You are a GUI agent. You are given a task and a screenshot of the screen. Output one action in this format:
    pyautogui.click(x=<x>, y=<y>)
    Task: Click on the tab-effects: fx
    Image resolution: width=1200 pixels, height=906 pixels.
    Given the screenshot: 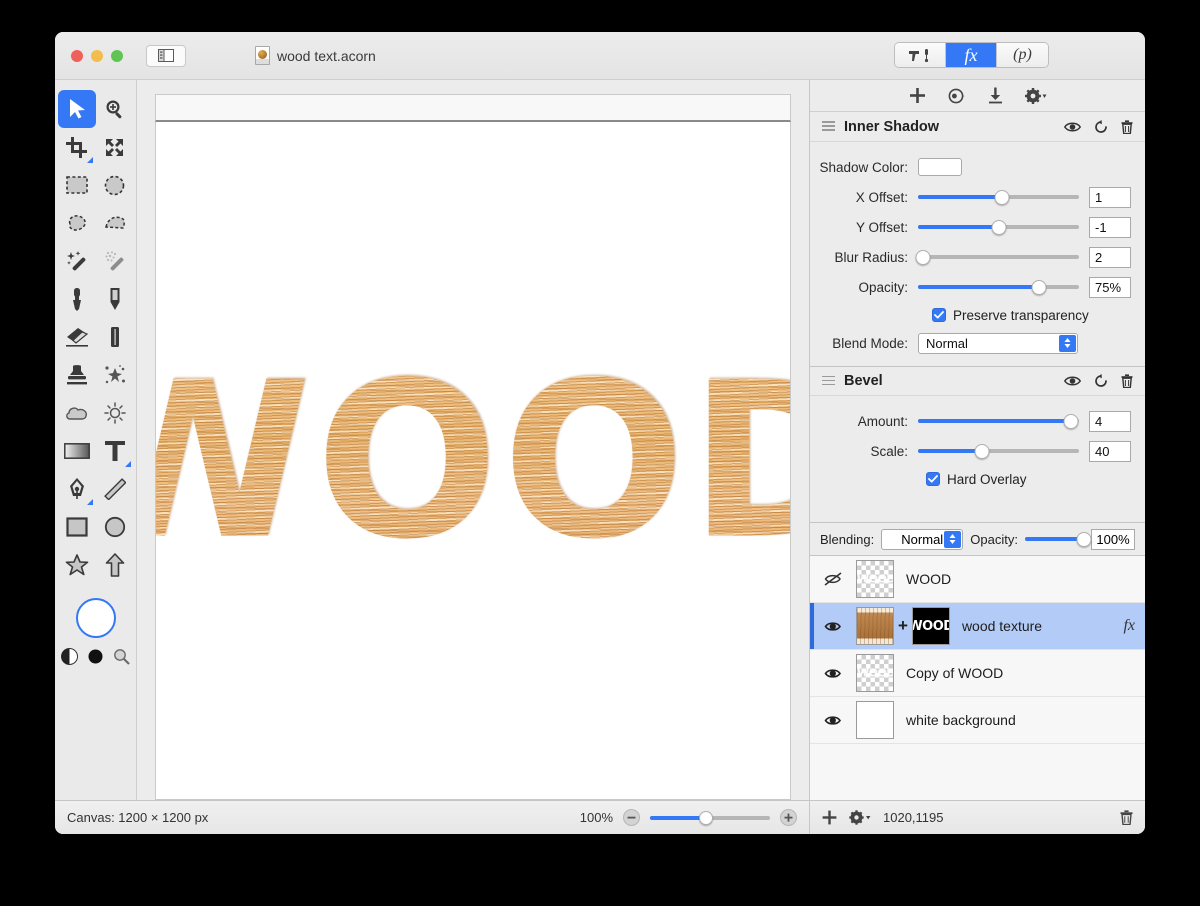 What is the action you would take?
    pyautogui.click(x=971, y=55)
    